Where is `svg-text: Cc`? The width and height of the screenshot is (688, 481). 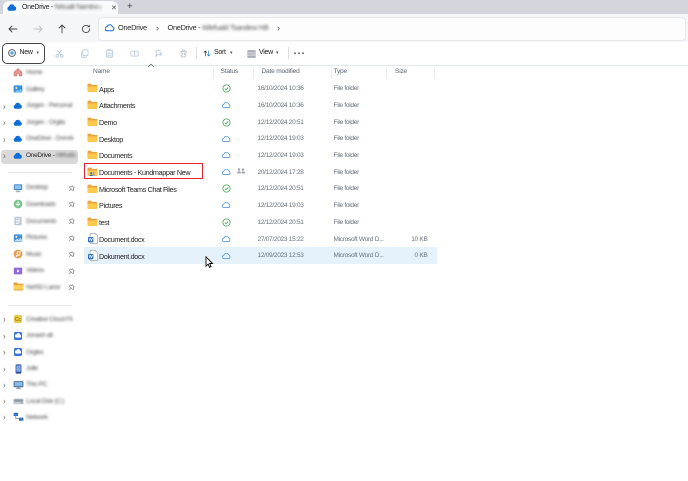 svg-text: Cc is located at coordinates (18, 320).